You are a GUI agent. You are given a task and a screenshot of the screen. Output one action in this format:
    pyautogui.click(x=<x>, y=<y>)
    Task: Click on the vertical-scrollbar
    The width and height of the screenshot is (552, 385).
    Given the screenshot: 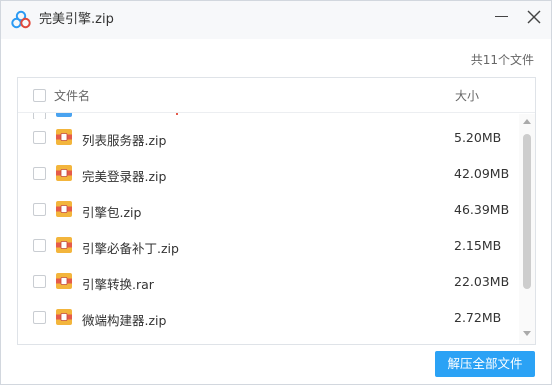 What is the action you would take?
    pyautogui.click(x=527, y=229)
    